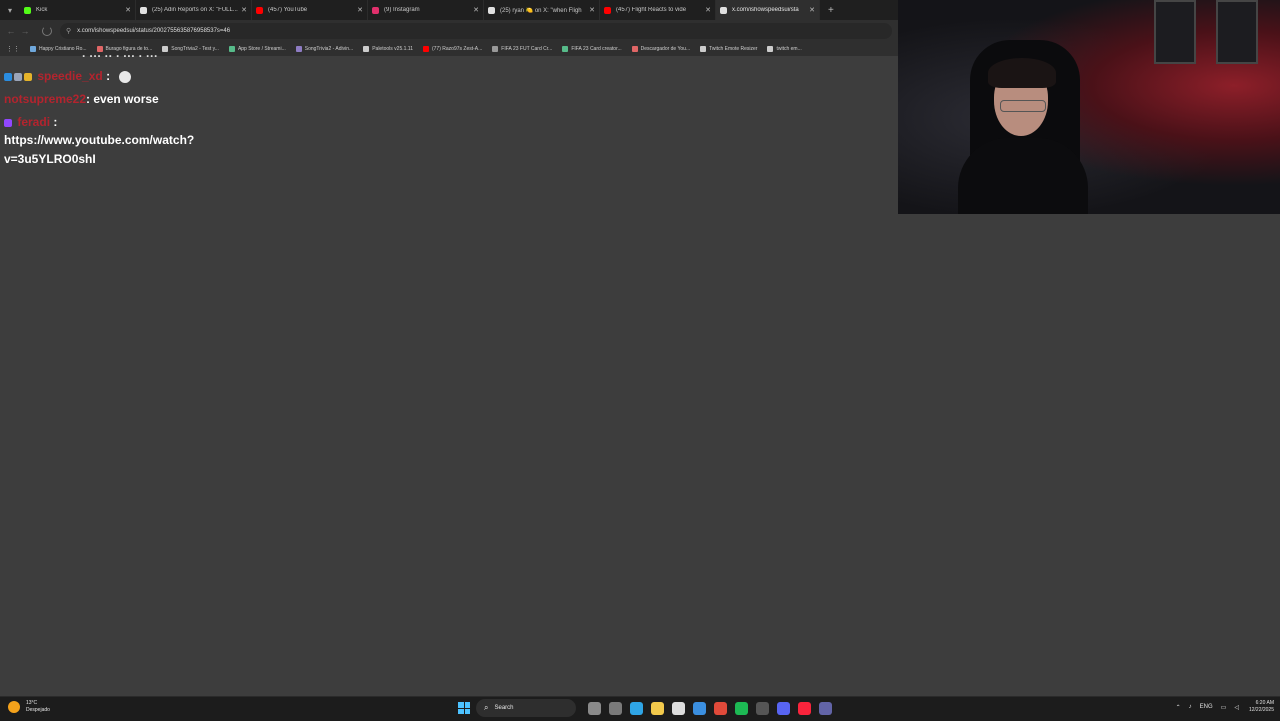  Describe the element at coordinates (47, 31) in the screenshot. I see `loading-spinner-icon` at that location.